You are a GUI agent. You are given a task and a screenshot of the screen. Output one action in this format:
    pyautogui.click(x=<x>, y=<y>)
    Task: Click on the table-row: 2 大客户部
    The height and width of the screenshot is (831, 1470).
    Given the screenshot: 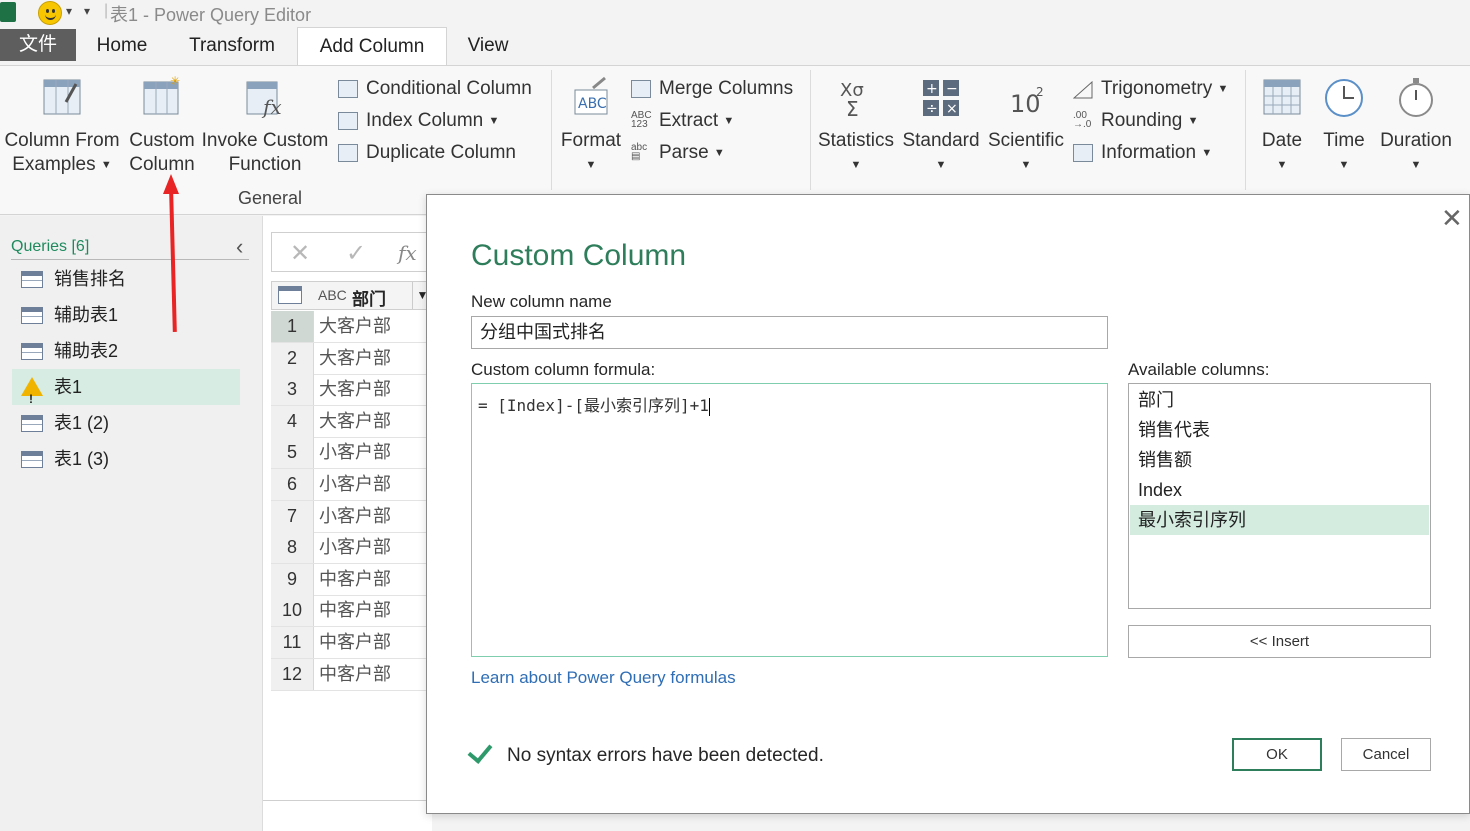 What is the action you would take?
    pyautogui.click(x=351, y=358)
    